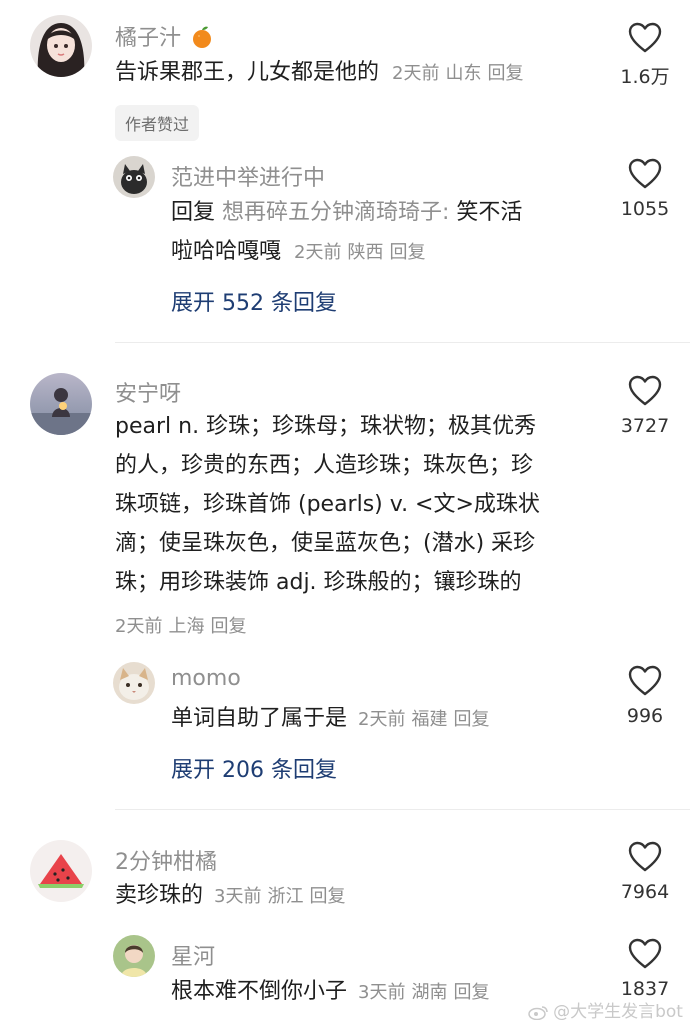 The height and width of the screenshot is (1026, 690). I want to click on watermark: @大学生发言bot, so click(605, 1010).